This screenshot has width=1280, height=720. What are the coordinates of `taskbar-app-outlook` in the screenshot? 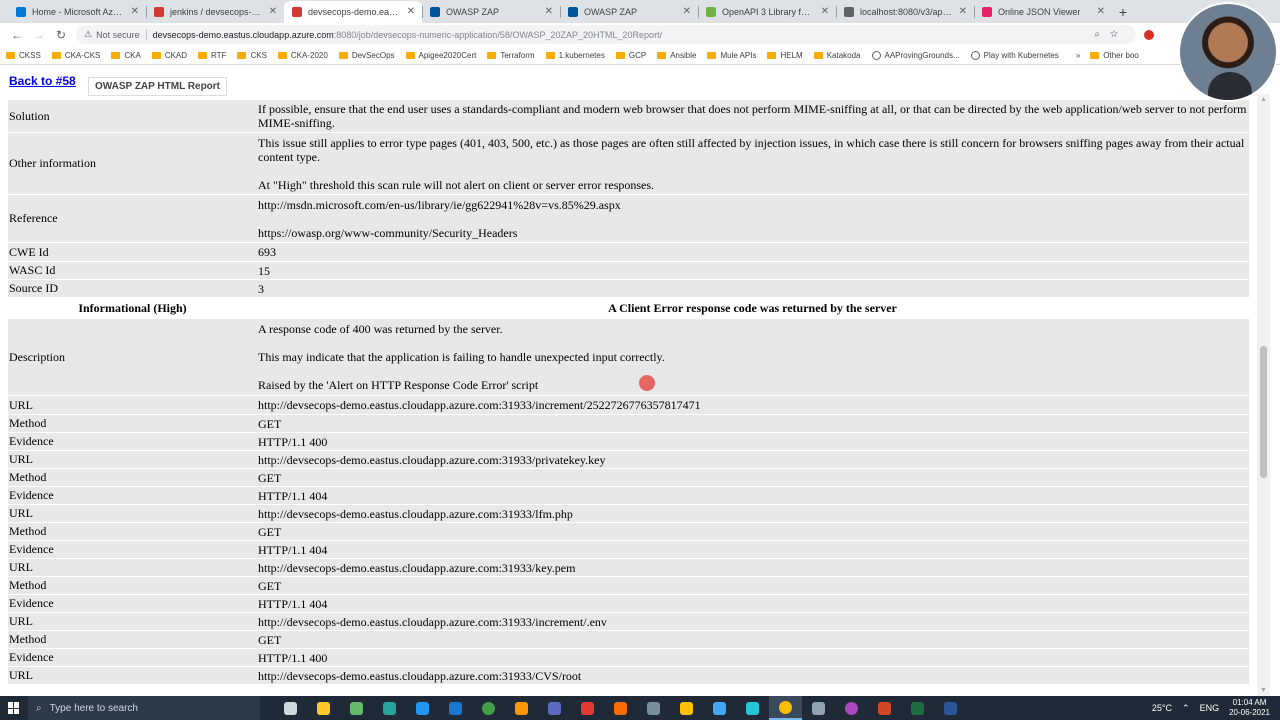 It's located at (455, 708).